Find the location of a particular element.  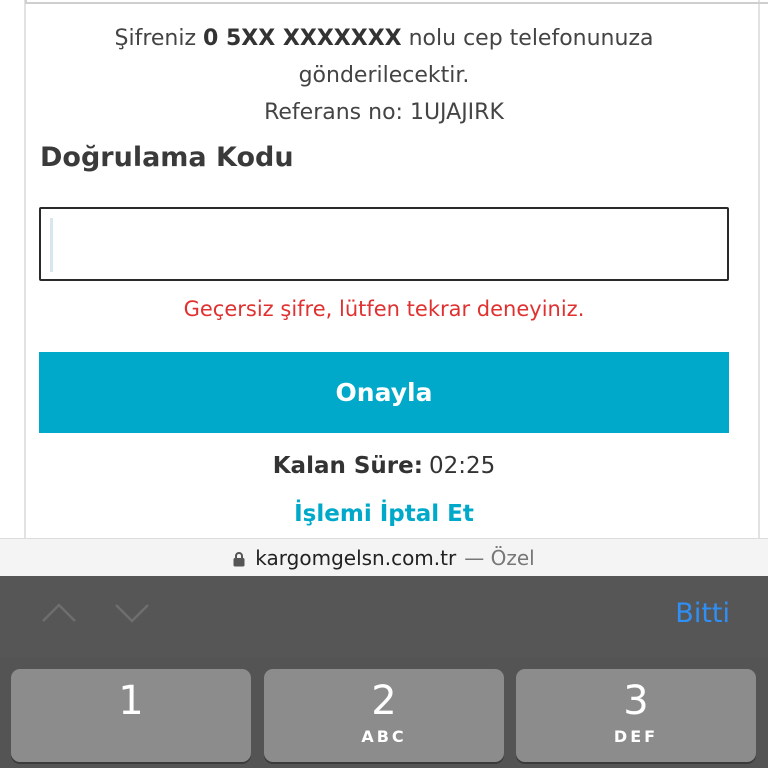

confirm-button: Onayla is located at coordinates (384, 392).